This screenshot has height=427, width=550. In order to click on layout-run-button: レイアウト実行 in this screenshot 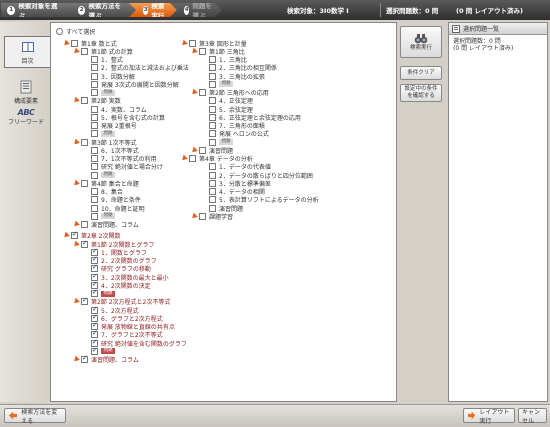, I will do `click(489, 416)`.